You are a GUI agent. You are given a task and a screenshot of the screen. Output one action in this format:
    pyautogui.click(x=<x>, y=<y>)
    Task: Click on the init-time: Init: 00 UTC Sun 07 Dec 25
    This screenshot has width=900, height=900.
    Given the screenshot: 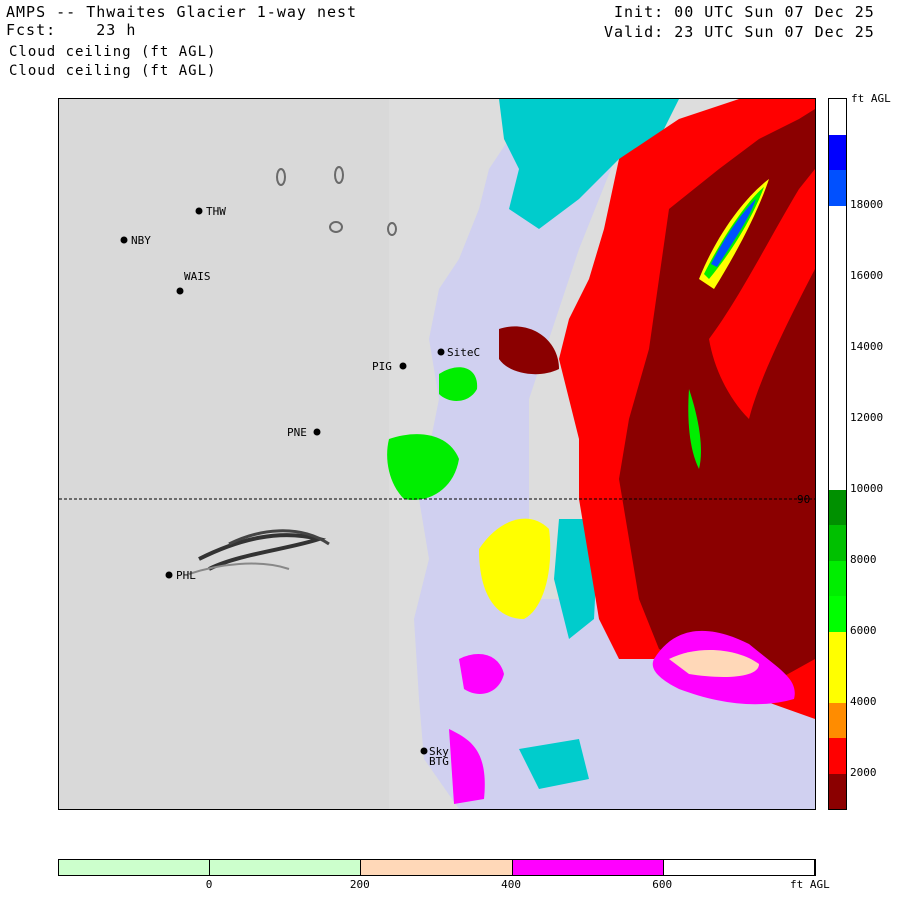 What is the action you would take?
    pyautogui.click(x=744, y=12)
    